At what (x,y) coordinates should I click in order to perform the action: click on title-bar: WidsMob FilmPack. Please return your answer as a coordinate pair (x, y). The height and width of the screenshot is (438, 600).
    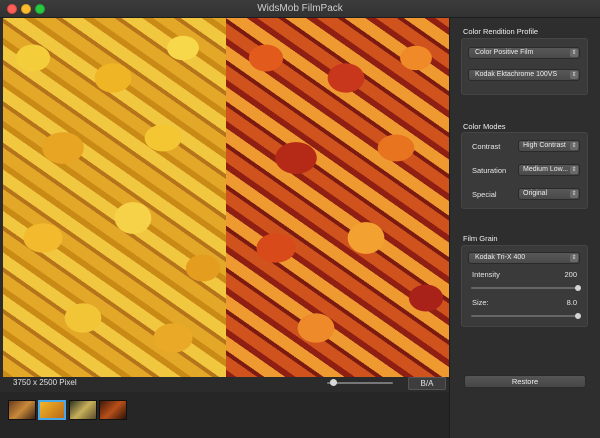
    Looking at the image, I should click on (300, 9).